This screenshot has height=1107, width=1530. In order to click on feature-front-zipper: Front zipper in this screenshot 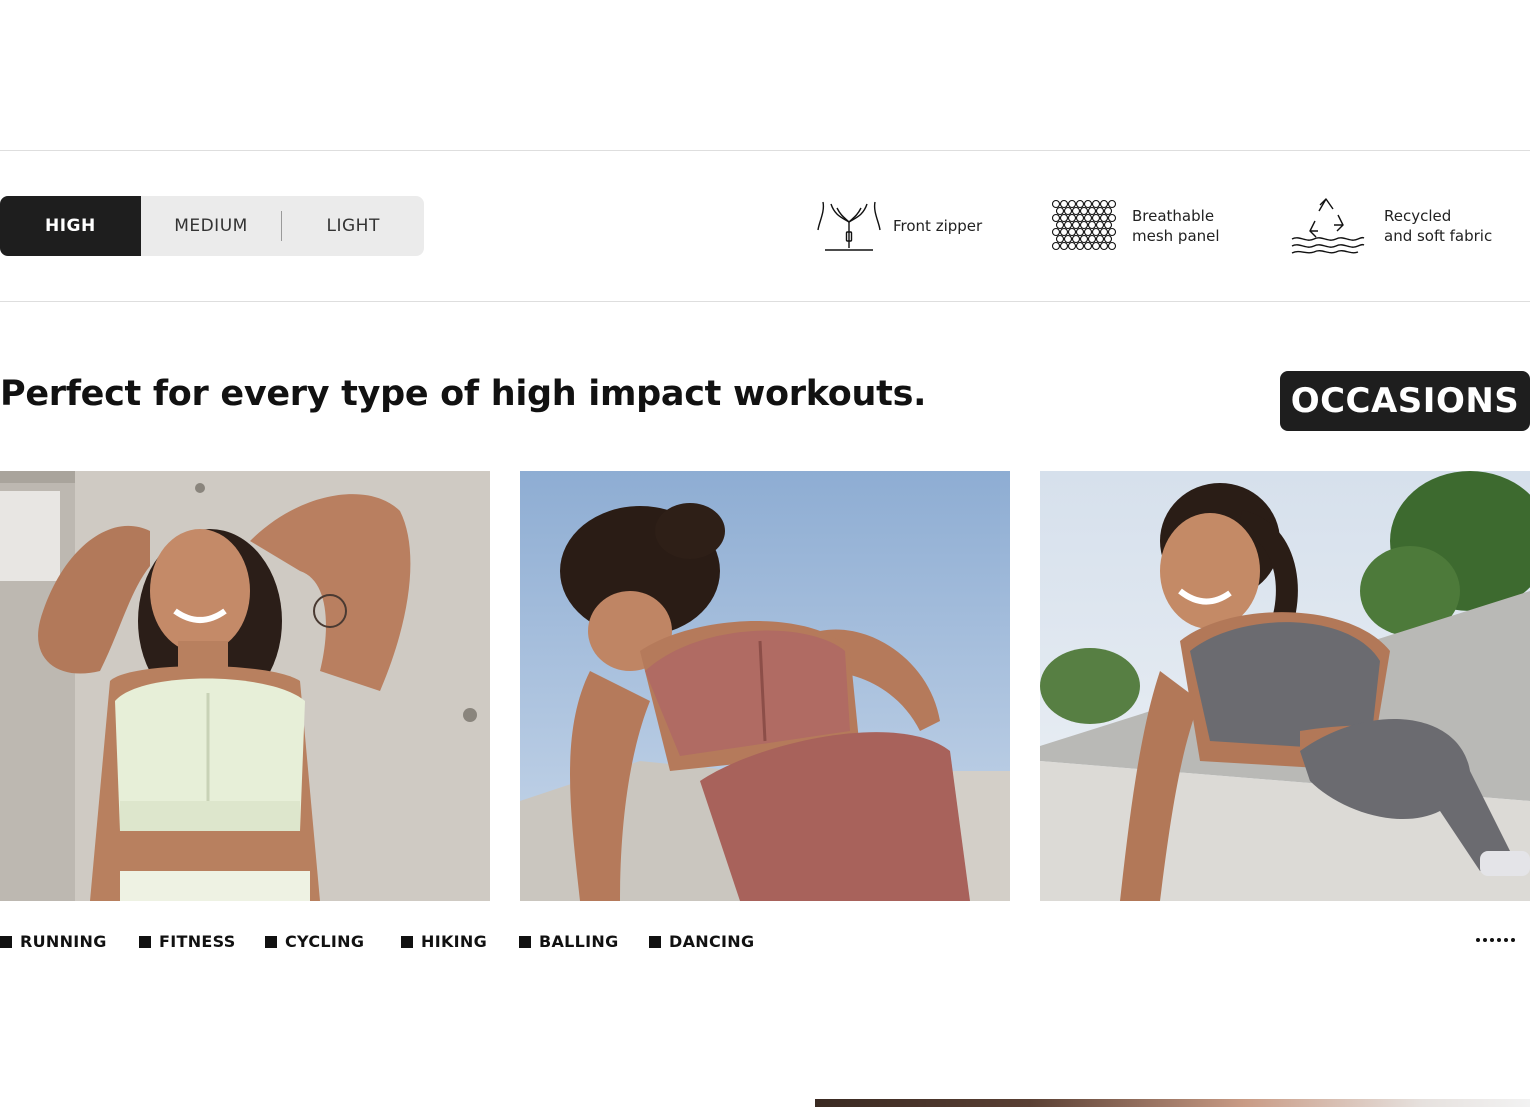, I will do `click(898, 226)`.